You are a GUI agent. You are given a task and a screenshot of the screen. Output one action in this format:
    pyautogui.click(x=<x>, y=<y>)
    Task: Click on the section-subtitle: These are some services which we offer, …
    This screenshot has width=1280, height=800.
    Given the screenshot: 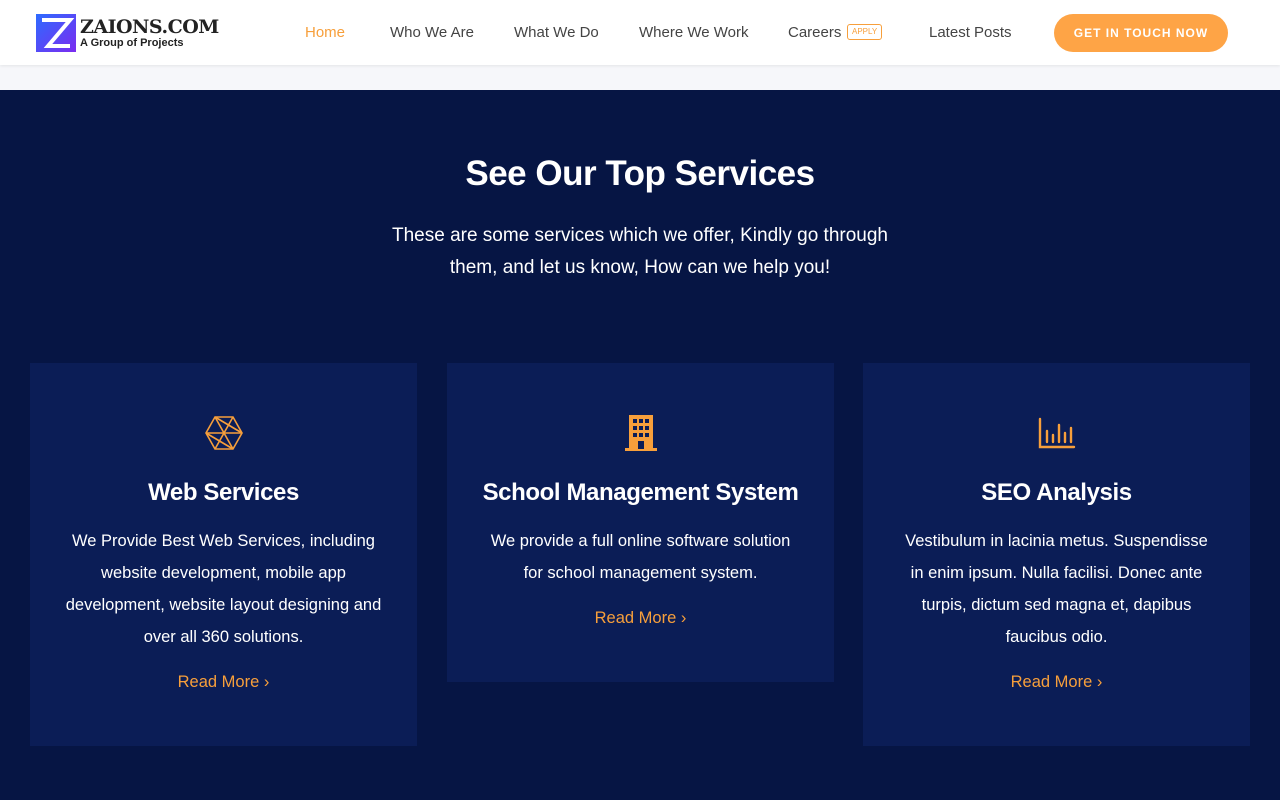 What is the action you would take?
    pyautogui.click(x=639, y=251)
    